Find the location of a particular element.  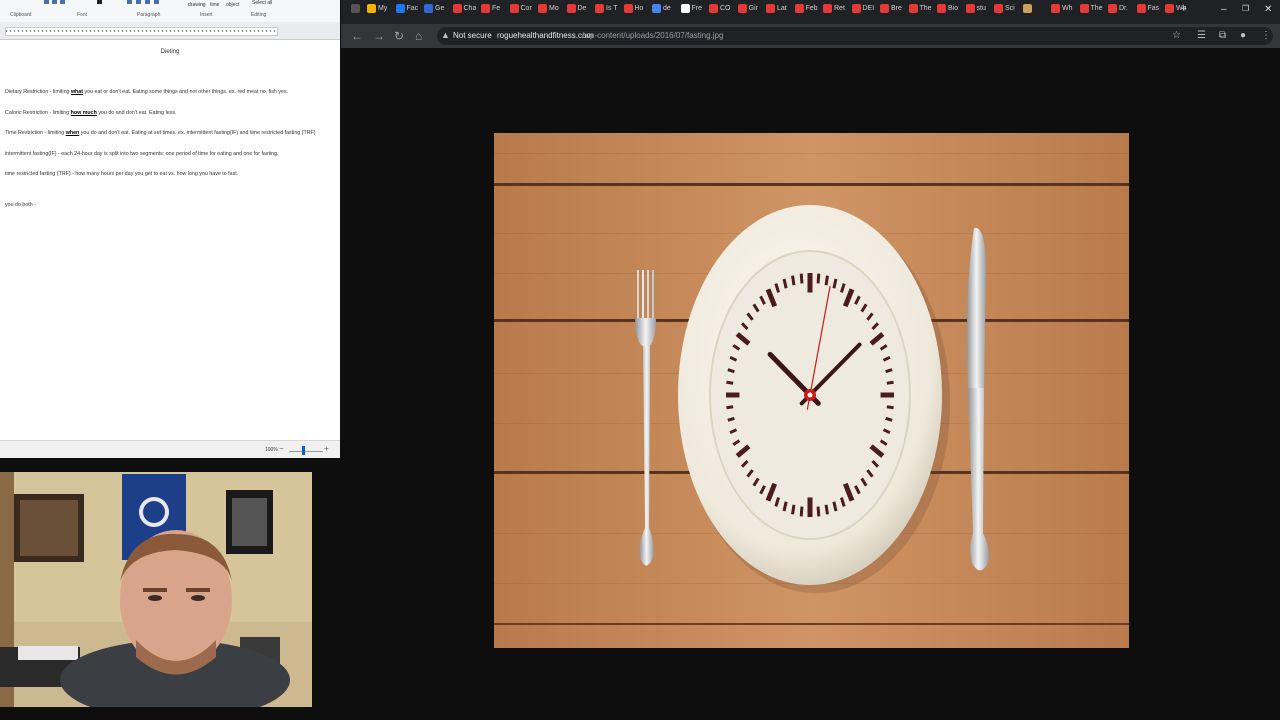

star-icon: ☆ is located at coordinates (1176, 35).